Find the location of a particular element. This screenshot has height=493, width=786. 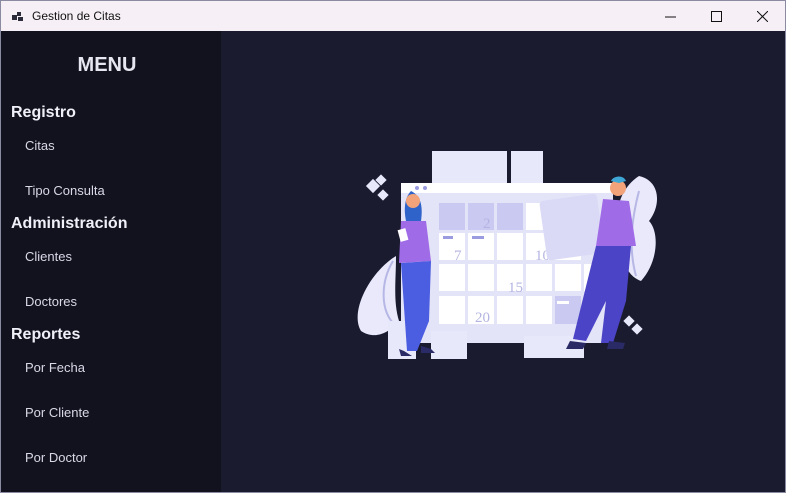

section-administracion: Administración is located at coordinates (69, 223).